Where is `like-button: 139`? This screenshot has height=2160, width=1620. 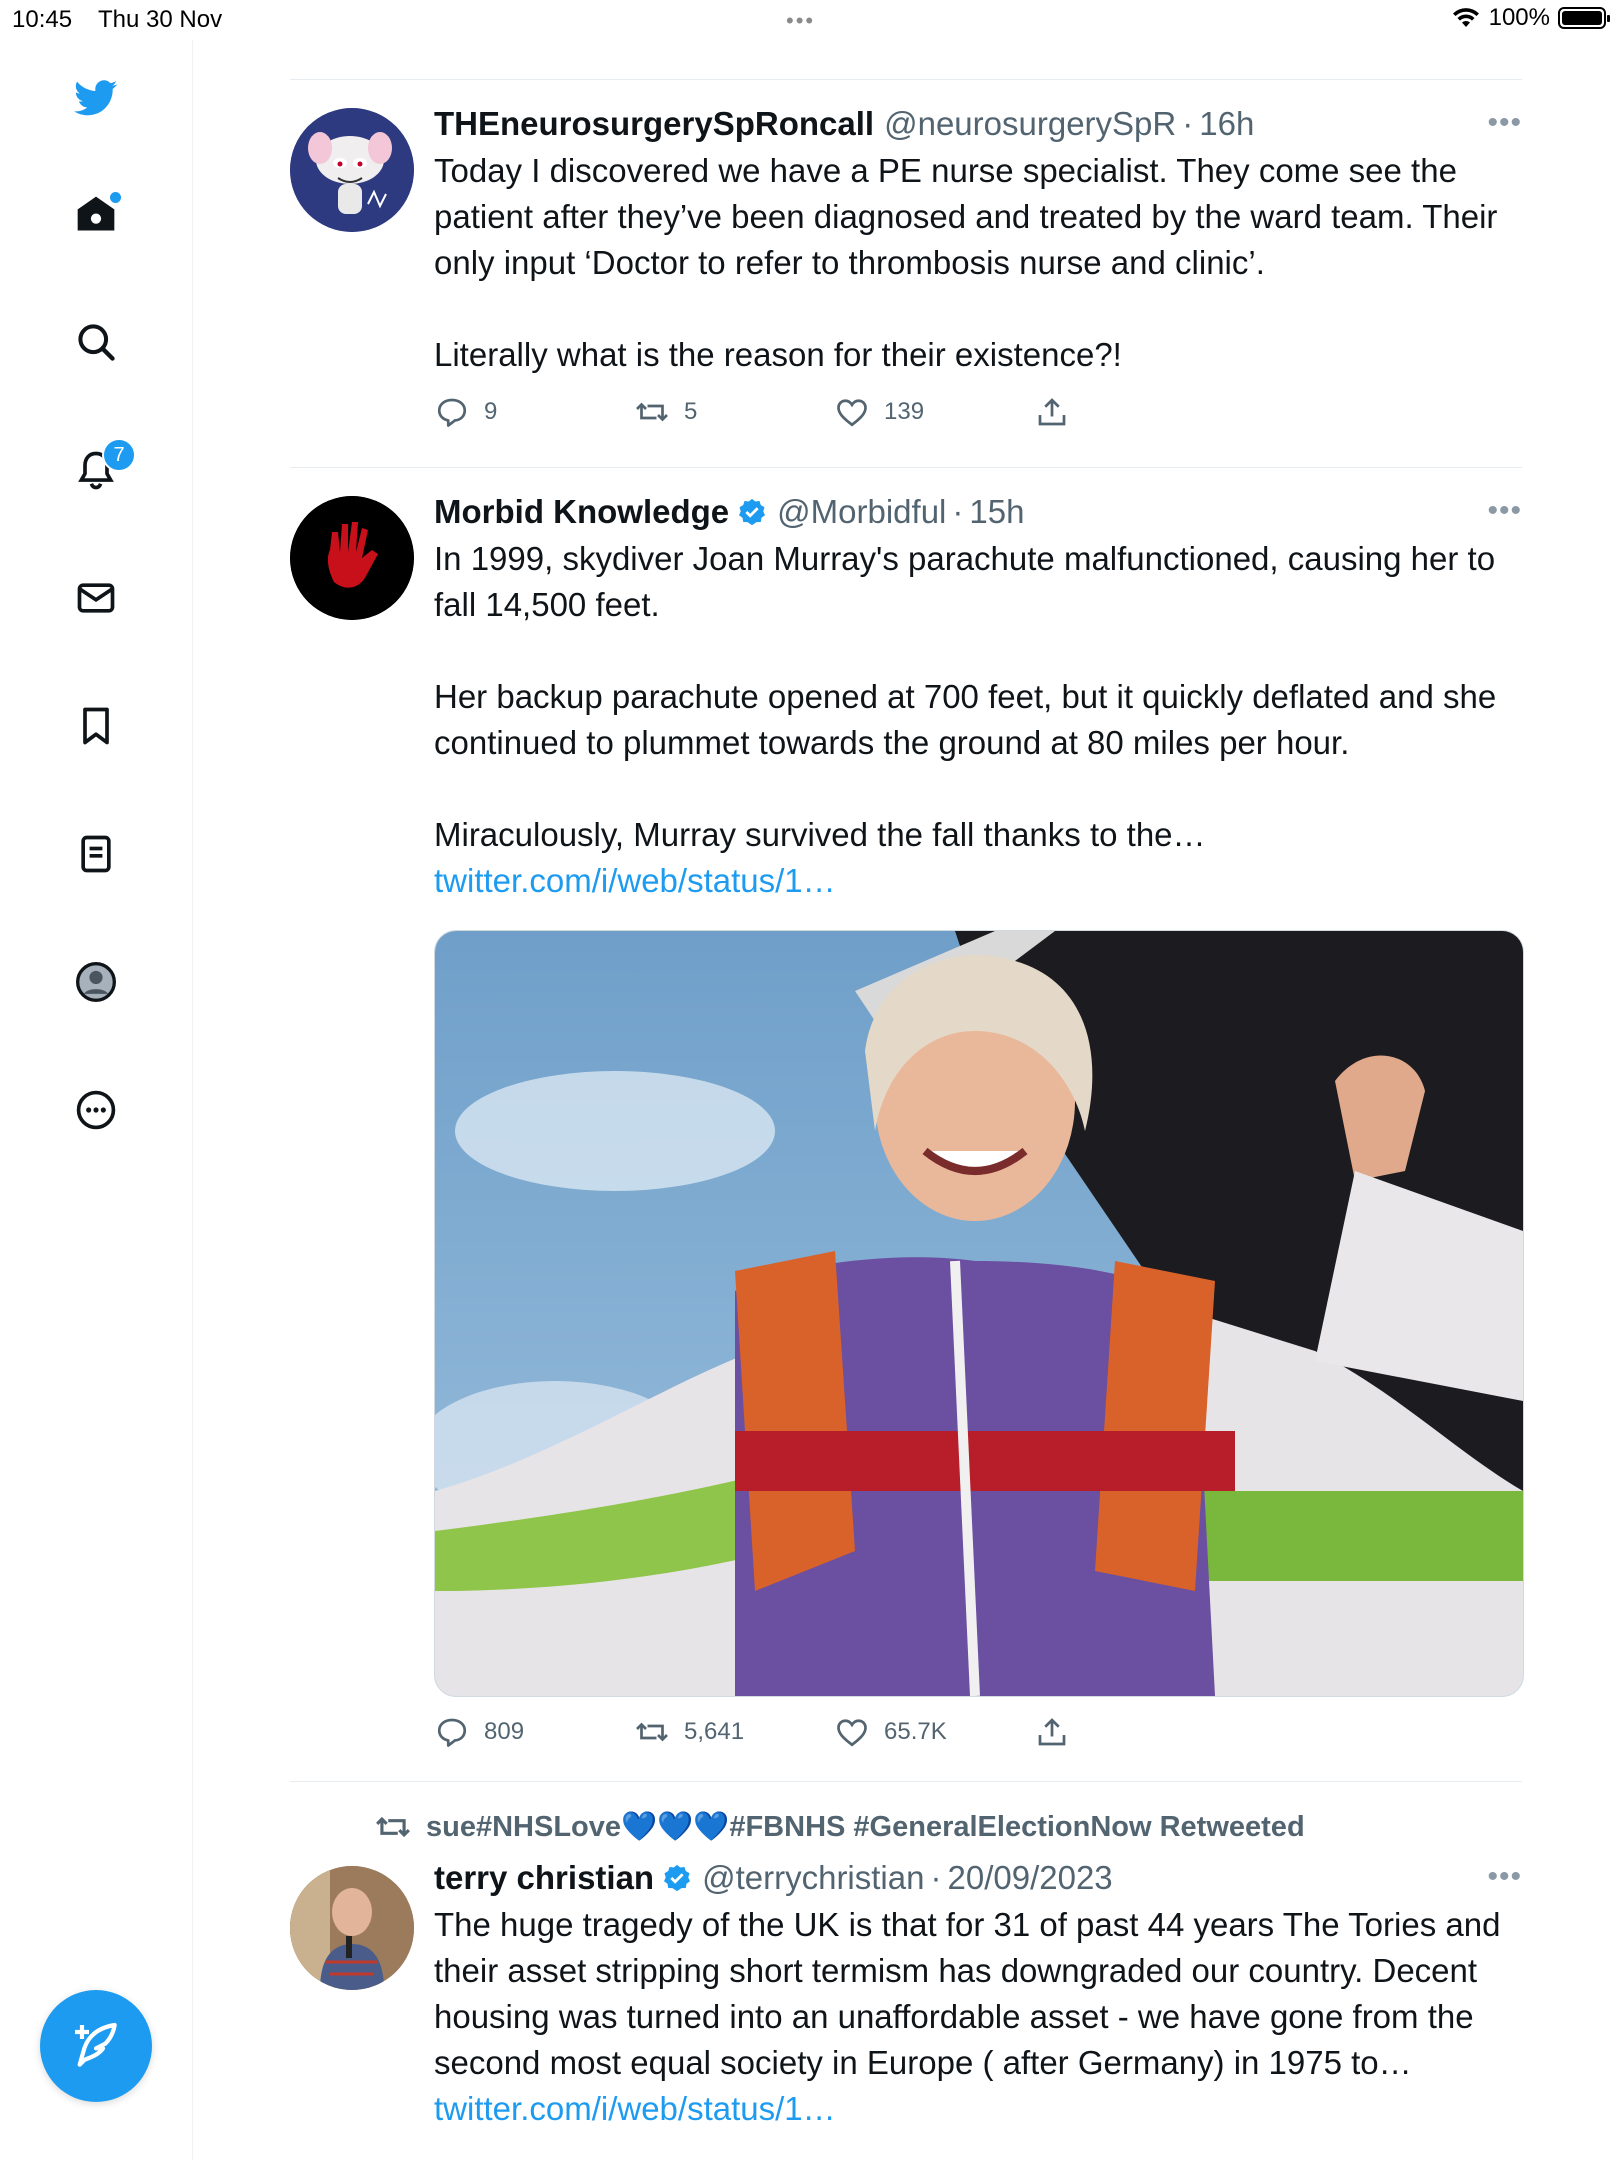 like-button: 139 is located at coordinates (934, 412).